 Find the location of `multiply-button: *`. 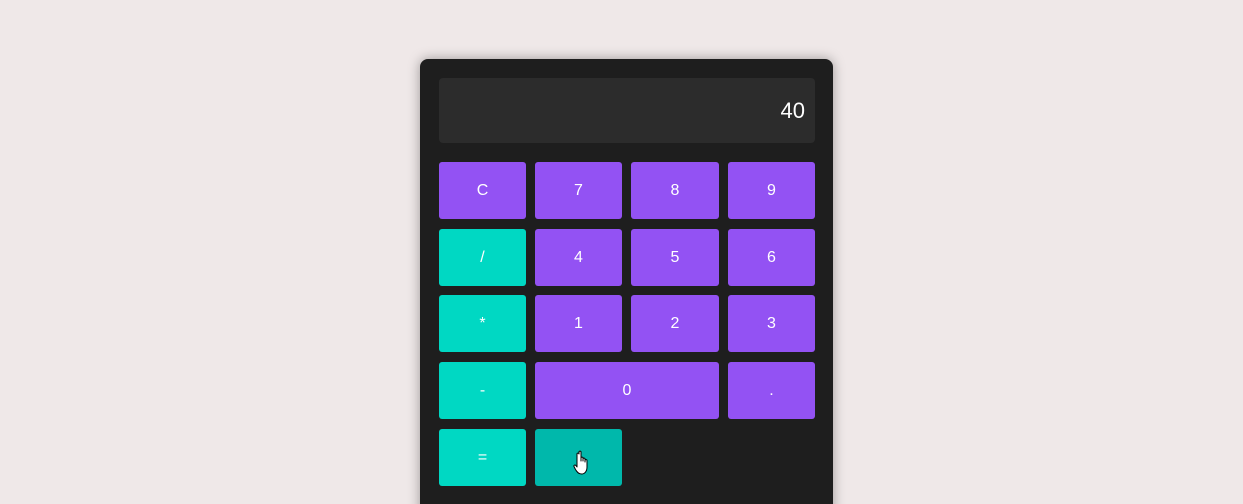

multiply-button: * is located at coordinates (482, 323).